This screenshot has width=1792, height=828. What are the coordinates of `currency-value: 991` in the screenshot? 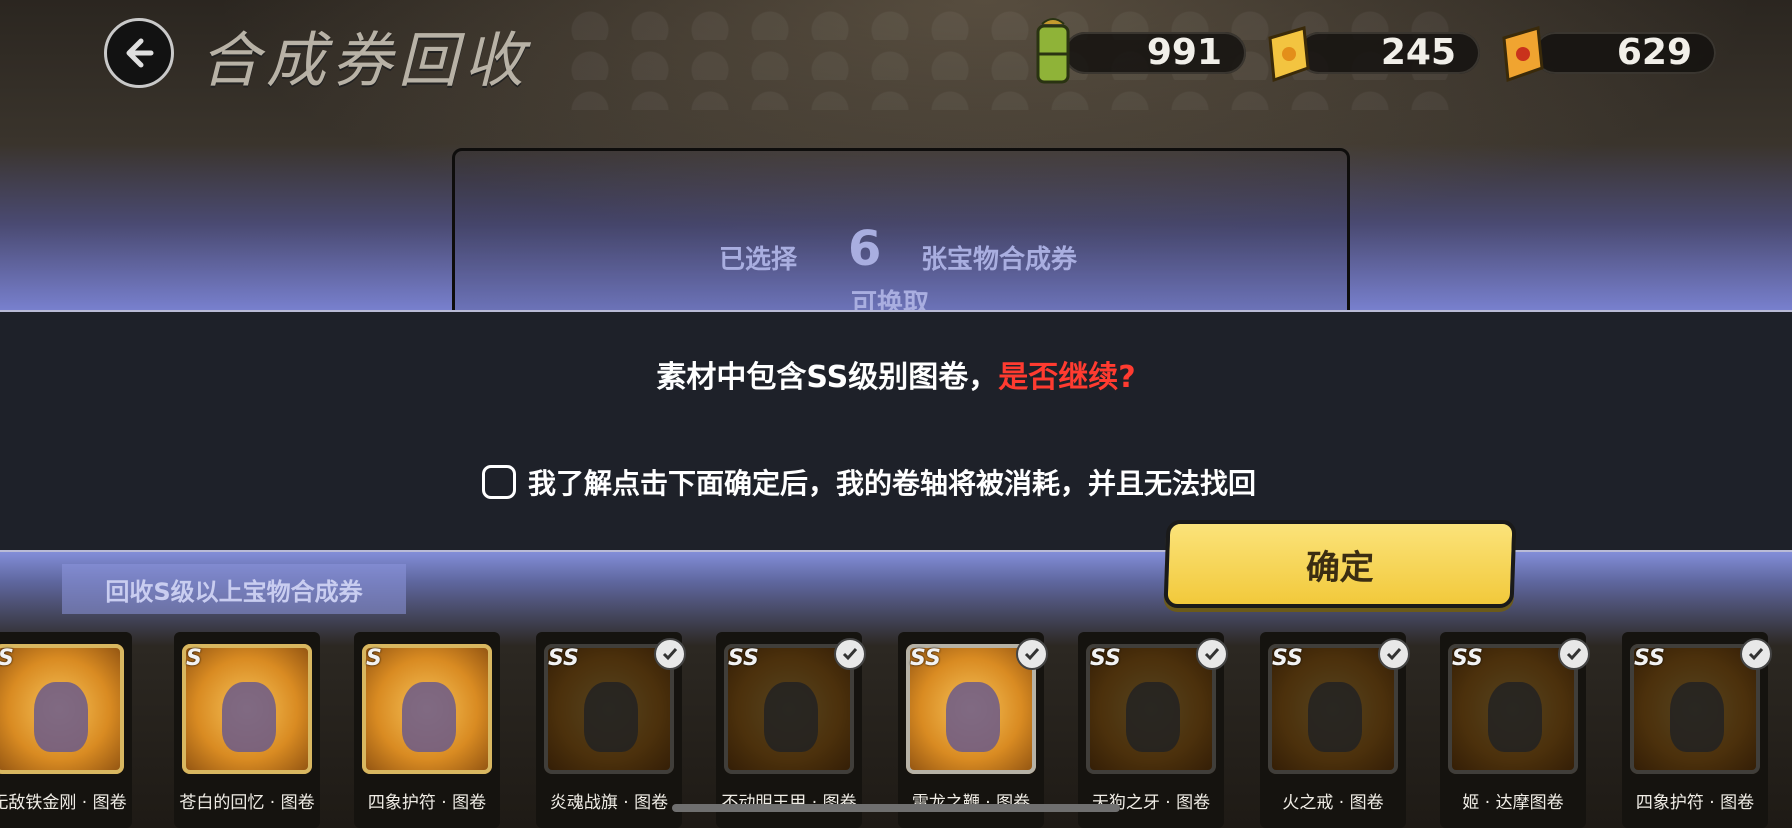 It's located at (1184, 52).